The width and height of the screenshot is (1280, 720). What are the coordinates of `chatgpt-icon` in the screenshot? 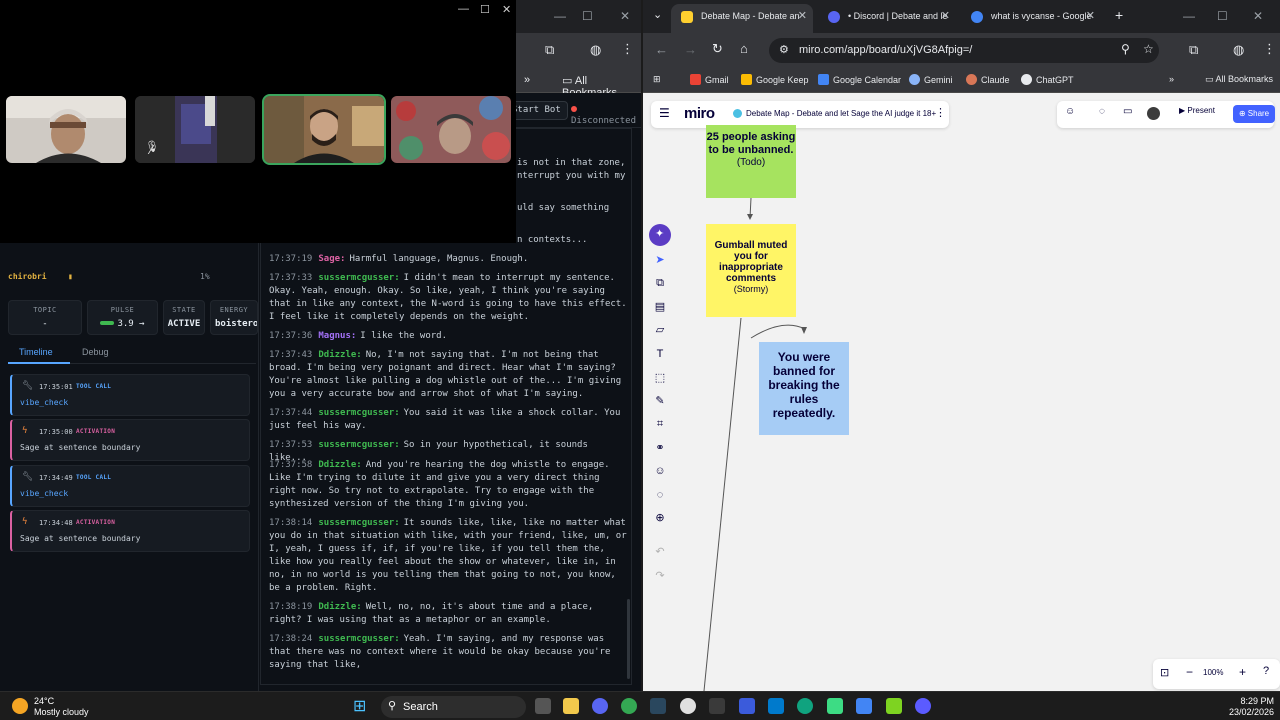 It's located at (1026, 79).